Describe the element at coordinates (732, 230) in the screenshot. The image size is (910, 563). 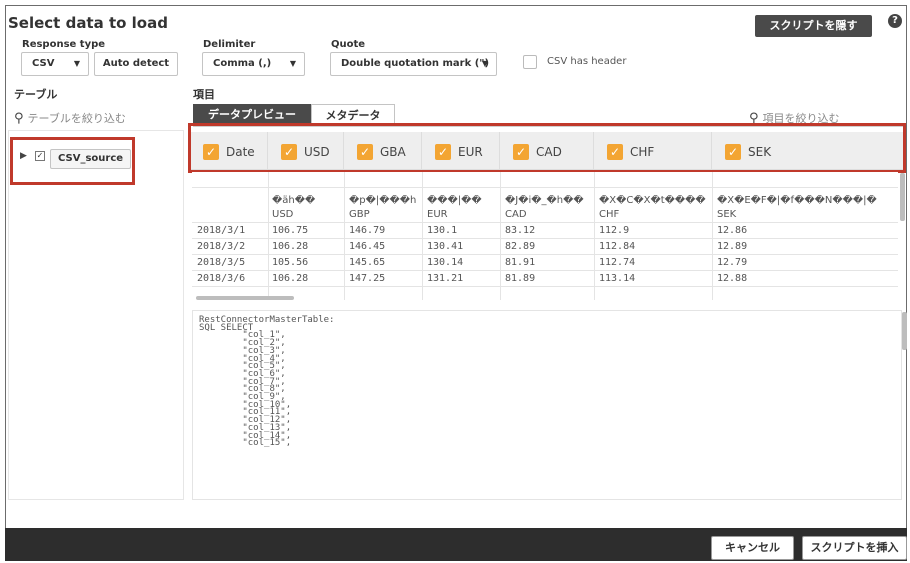
I see `grid-cell: 12.86` at that location.